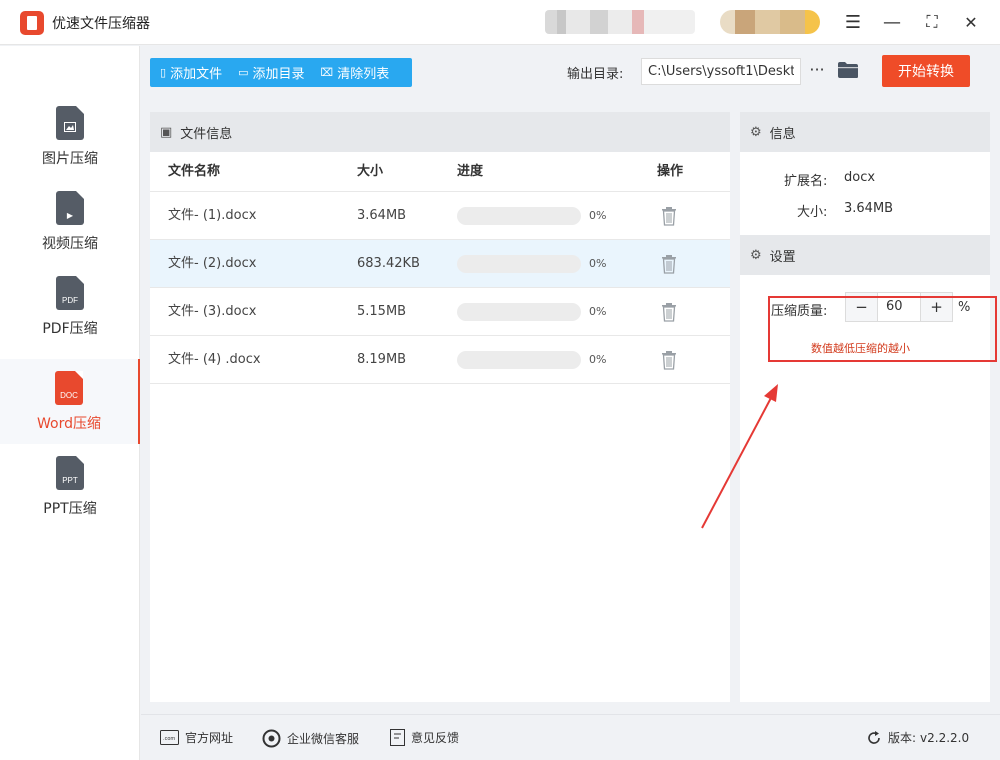 This screenshot has height=760, width=1000. What do you see at coordinates (440, 312) in the screenshot?
I see `table-row: 文件- (3).docx 5.15MB 0%` at bounding box center [440, 312].